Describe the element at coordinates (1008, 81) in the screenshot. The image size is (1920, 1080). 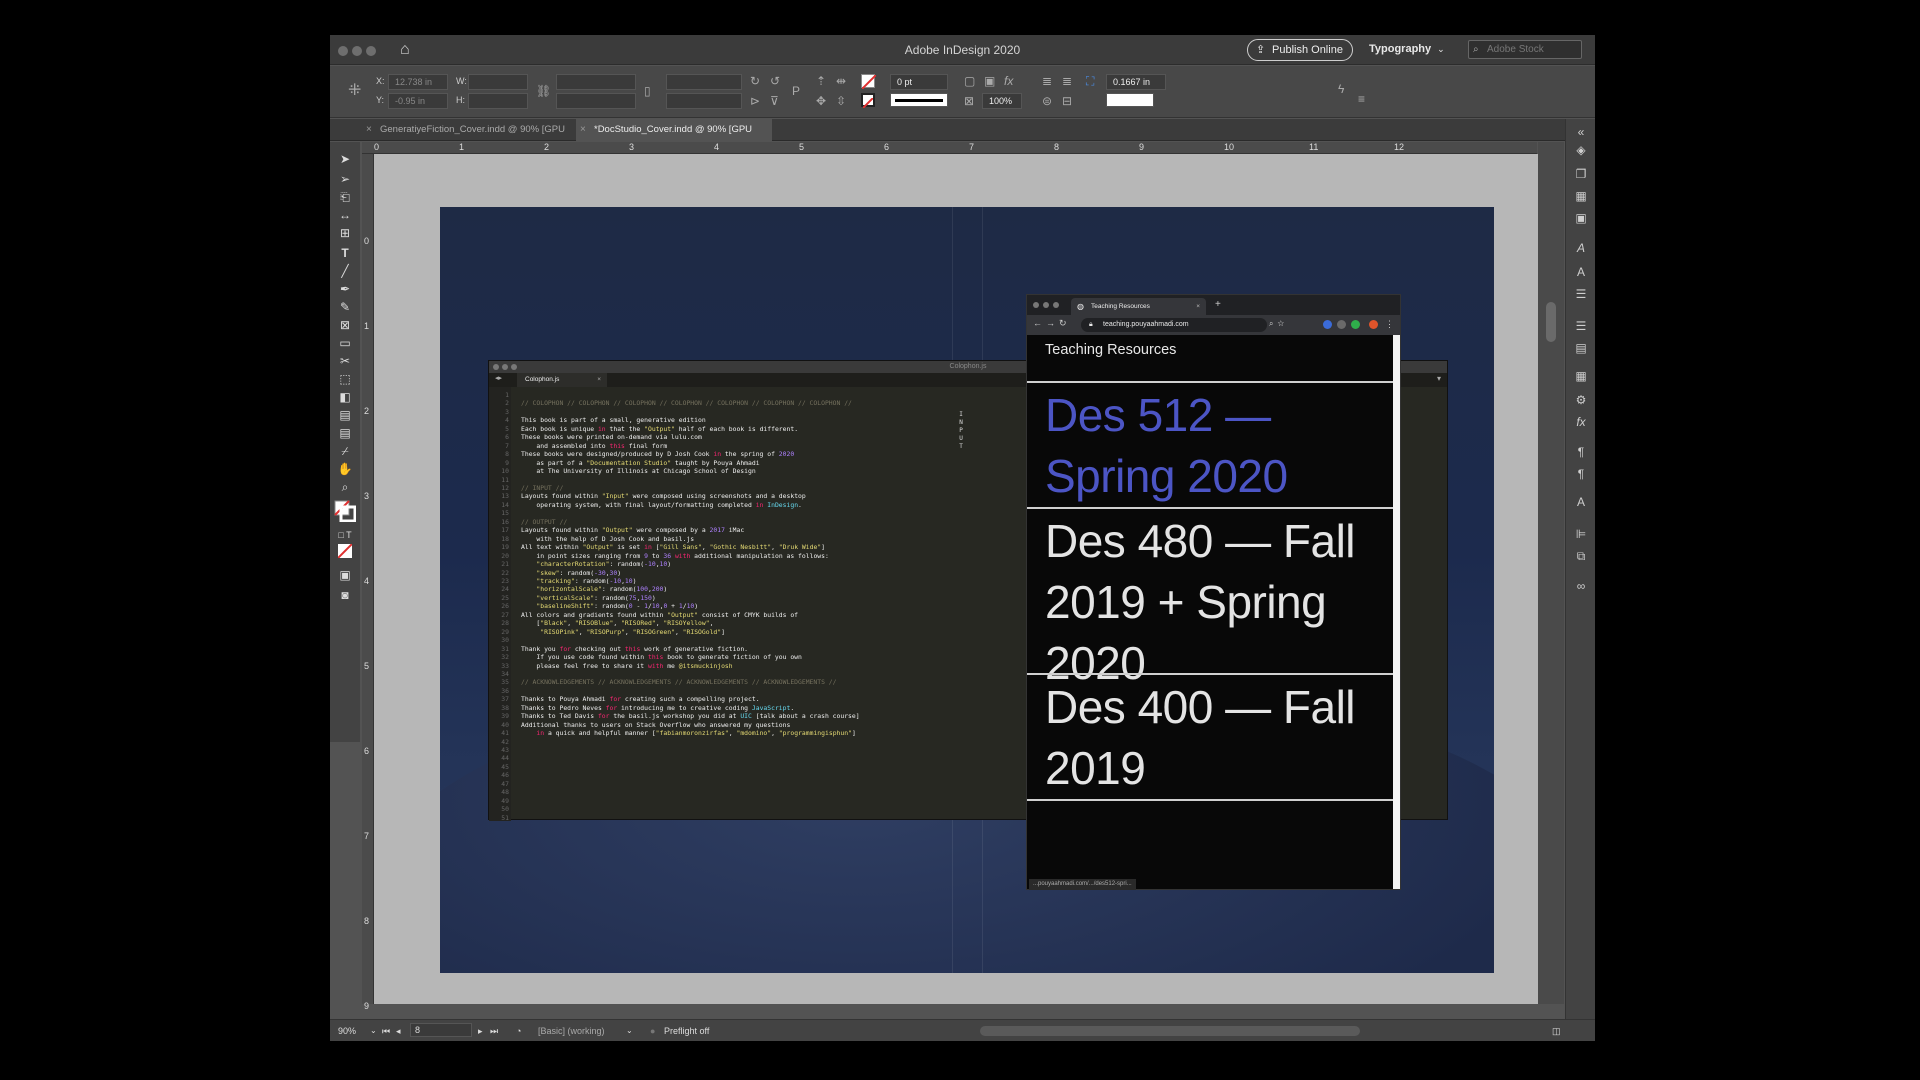
I see `fx-icon: fx` at that location.